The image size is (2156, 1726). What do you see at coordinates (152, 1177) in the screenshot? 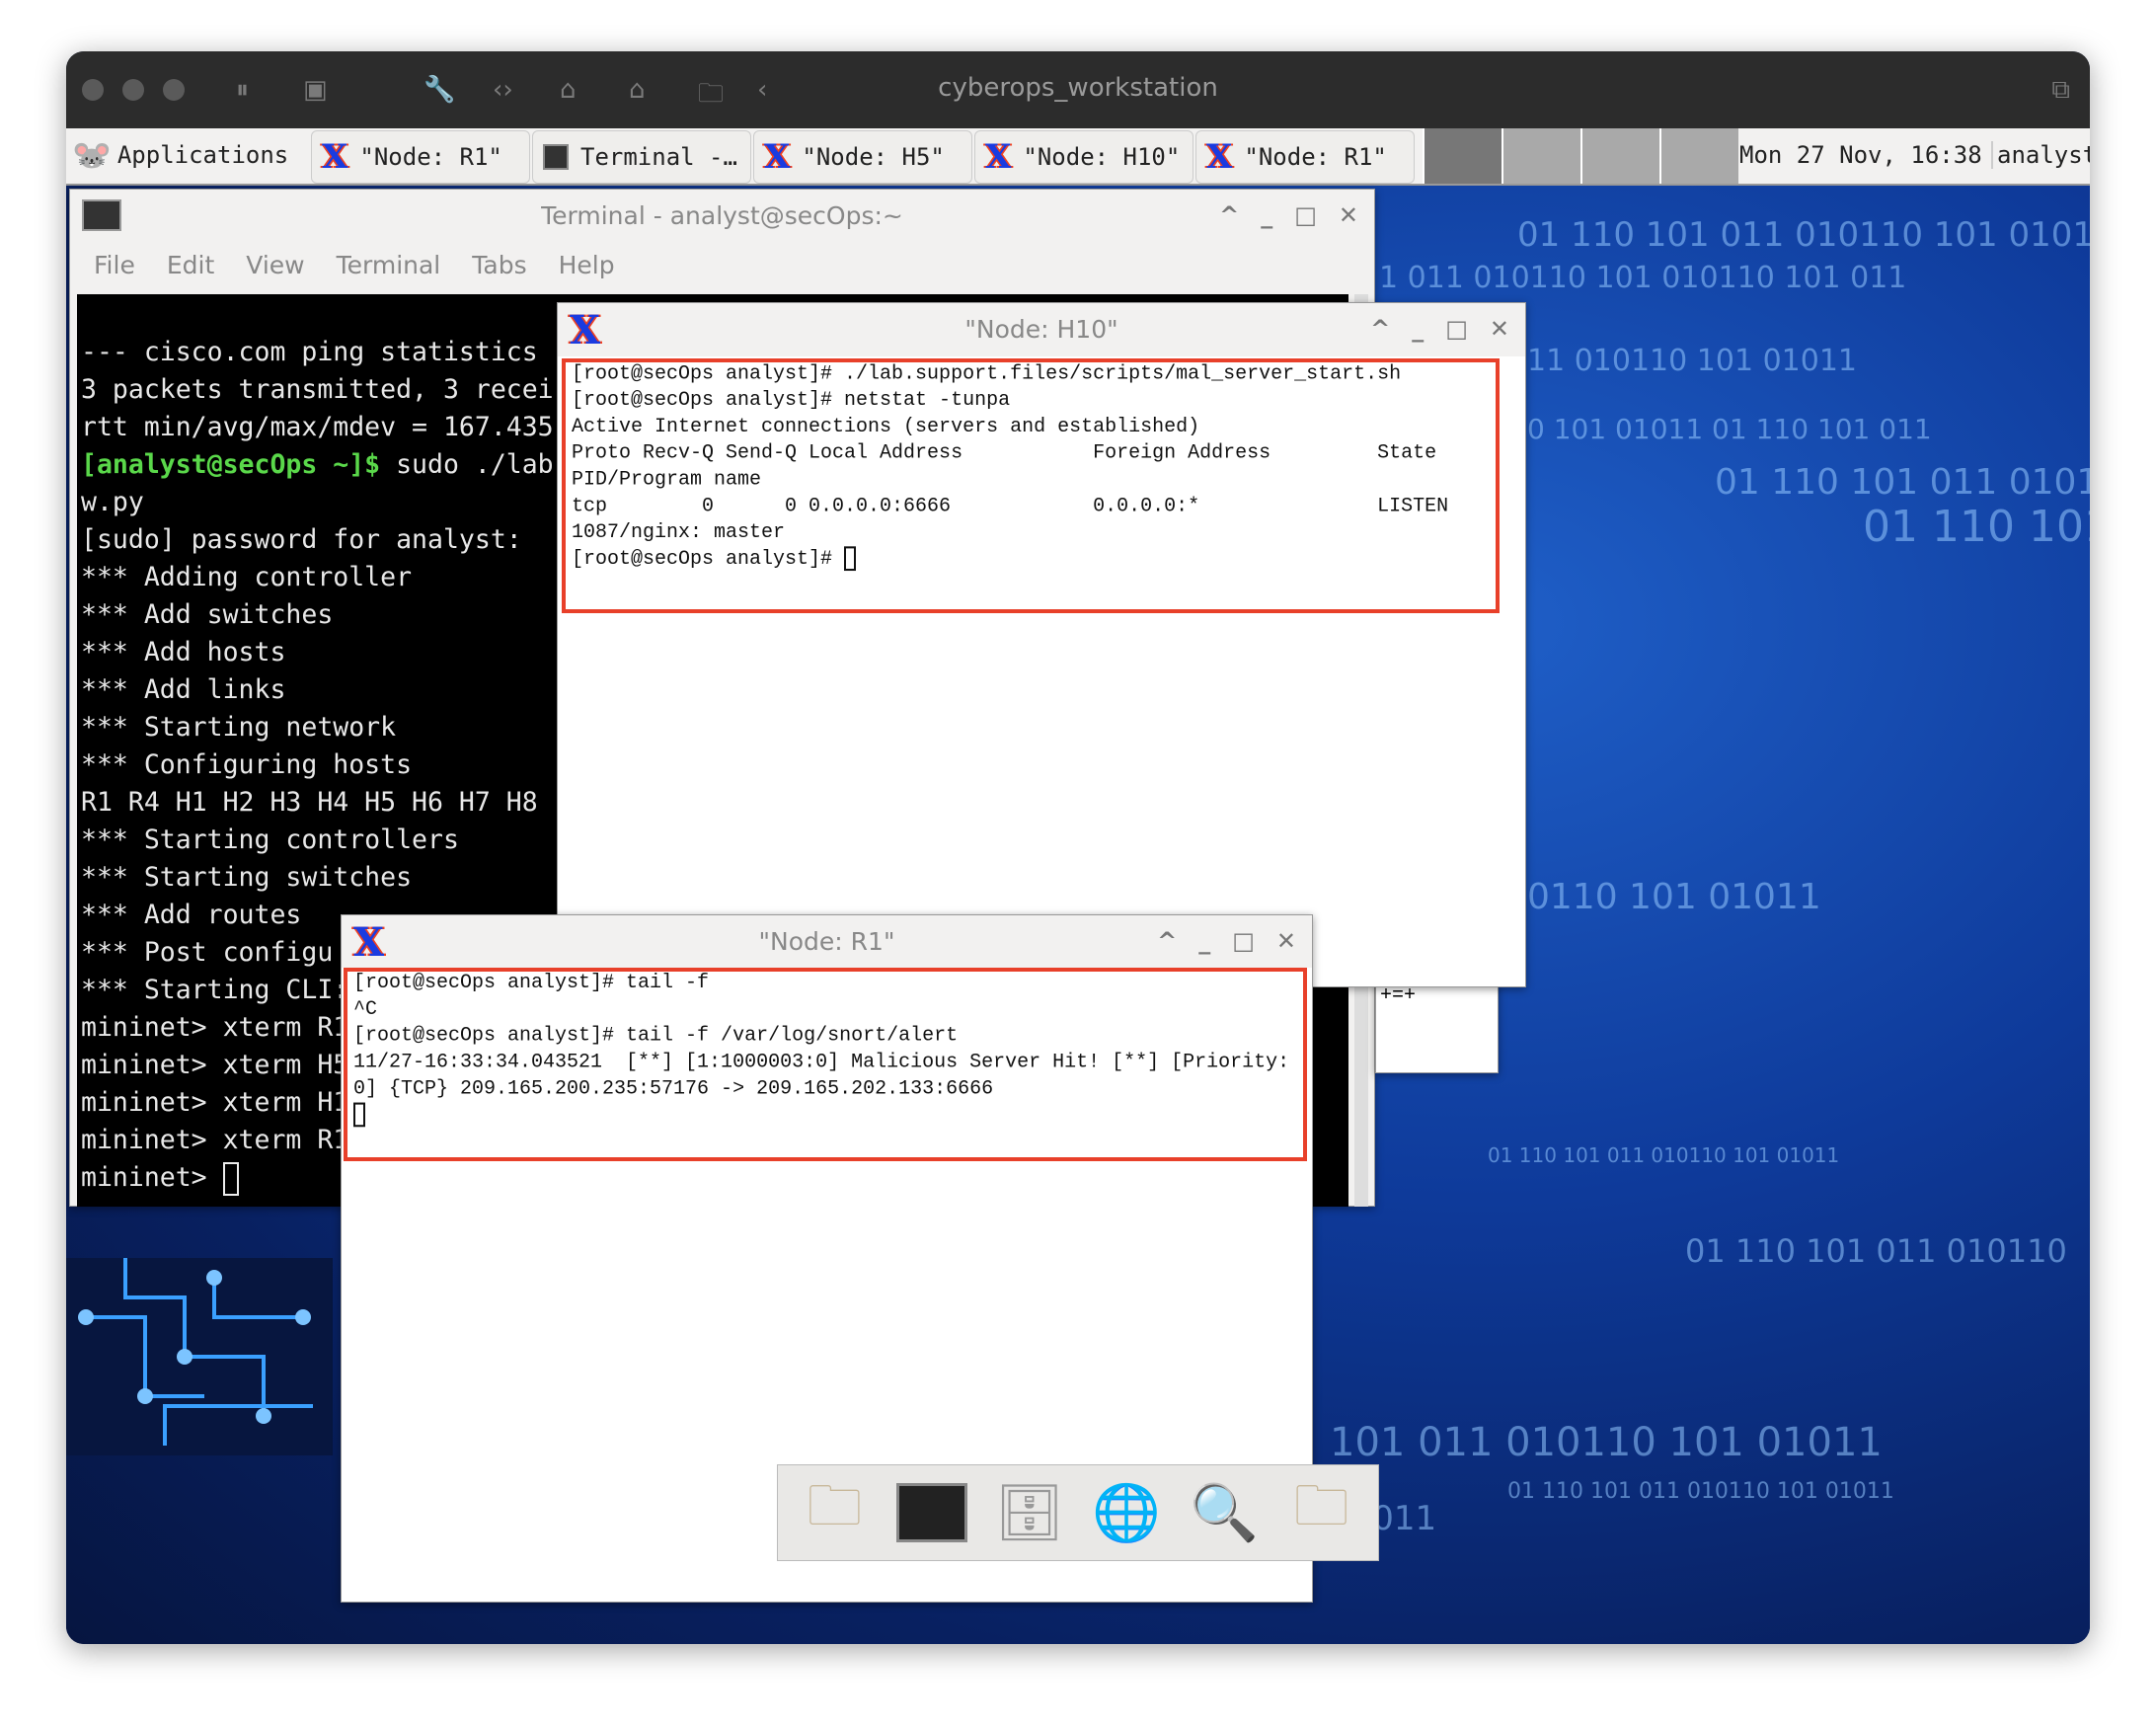
I see `mininet-prompt: mininet>` at bounding box center [152, 1177].